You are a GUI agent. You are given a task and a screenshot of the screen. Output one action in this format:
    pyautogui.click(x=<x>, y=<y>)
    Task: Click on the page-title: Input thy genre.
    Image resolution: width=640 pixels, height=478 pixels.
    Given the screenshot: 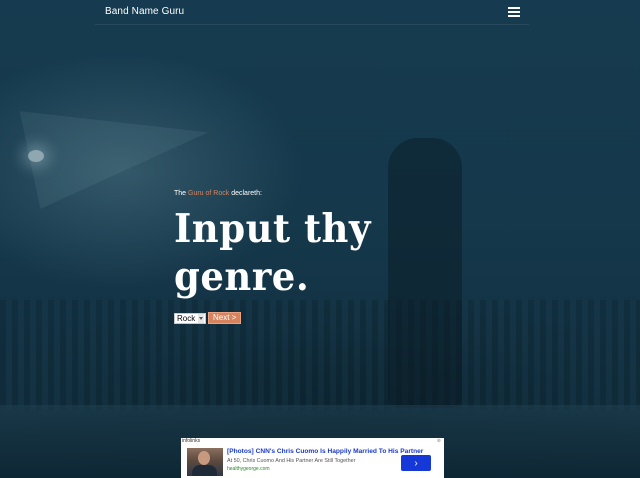 What is the action you would take?
    pyautogui.click(x=272, y=252)
    